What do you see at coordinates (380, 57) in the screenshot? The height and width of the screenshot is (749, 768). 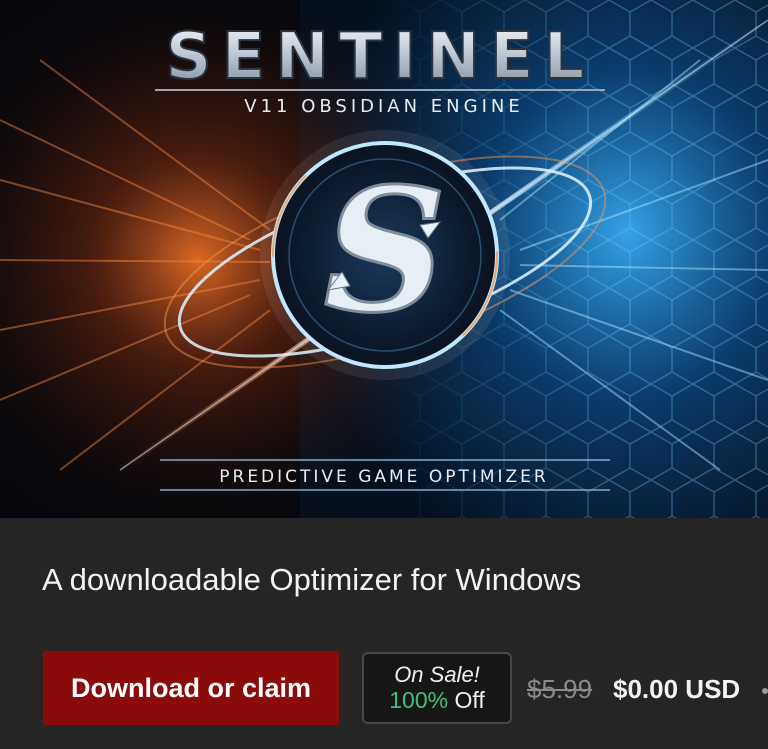 I see `banner-title: SENTINEL` at bounding box center [380, 57].